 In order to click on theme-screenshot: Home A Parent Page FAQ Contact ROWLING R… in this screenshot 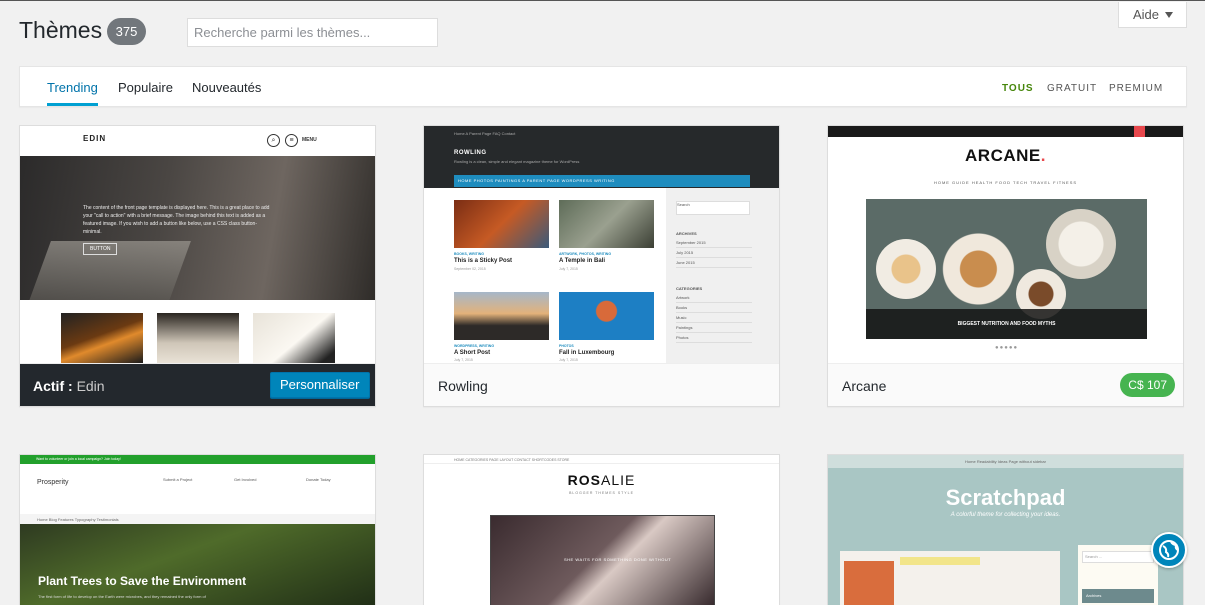, I will do `click(601, 244)`.